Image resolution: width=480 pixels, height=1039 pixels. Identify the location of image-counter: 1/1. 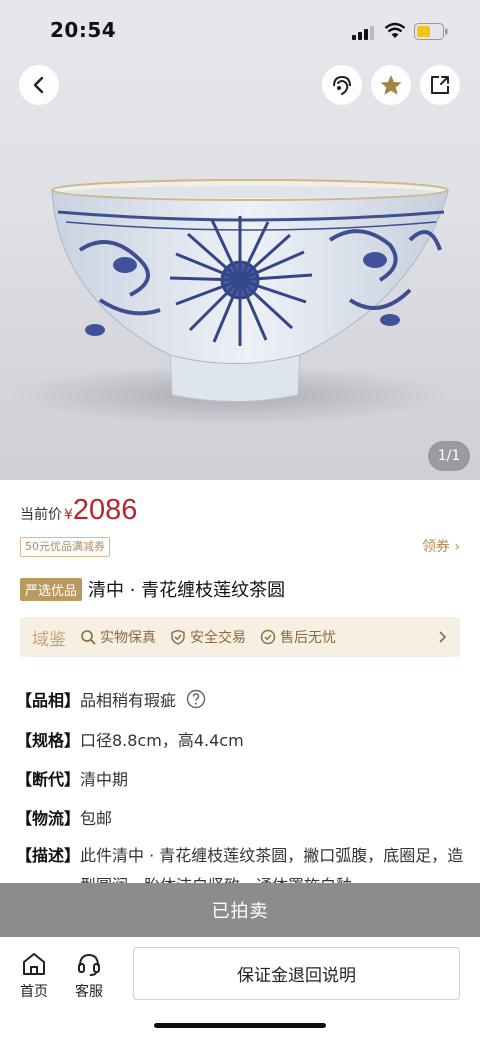
(449, 456).